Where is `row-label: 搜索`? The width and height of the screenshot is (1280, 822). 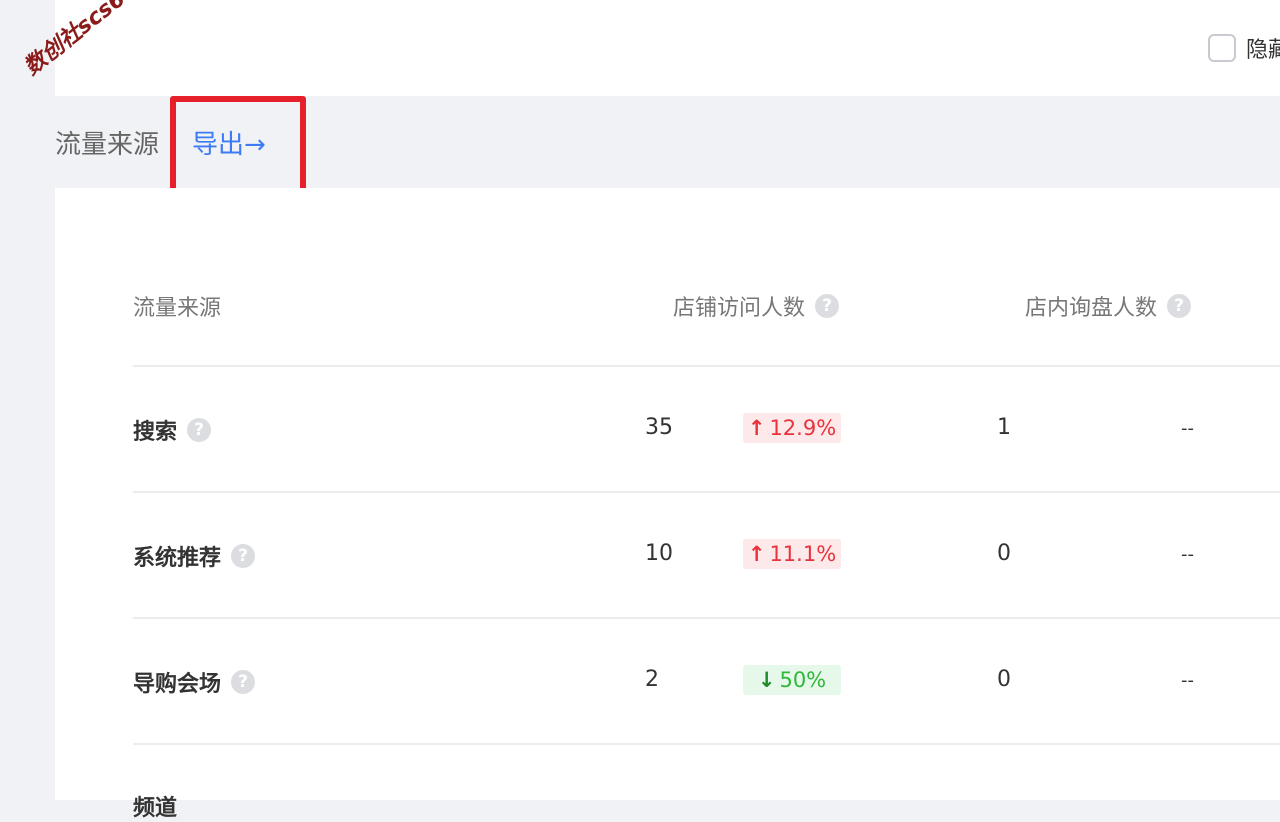 row-label: 搜索 is located at coordinates (155, 432).